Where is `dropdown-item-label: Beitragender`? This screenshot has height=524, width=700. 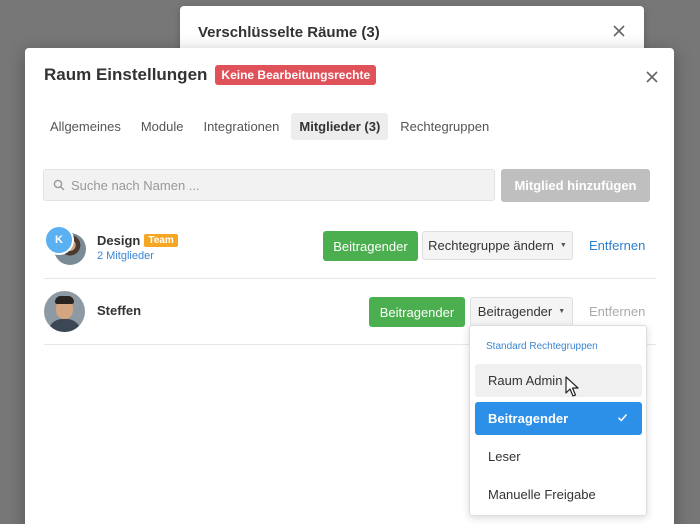 dropdown-item-label: Beitragender is located at coordinates (528, 418).